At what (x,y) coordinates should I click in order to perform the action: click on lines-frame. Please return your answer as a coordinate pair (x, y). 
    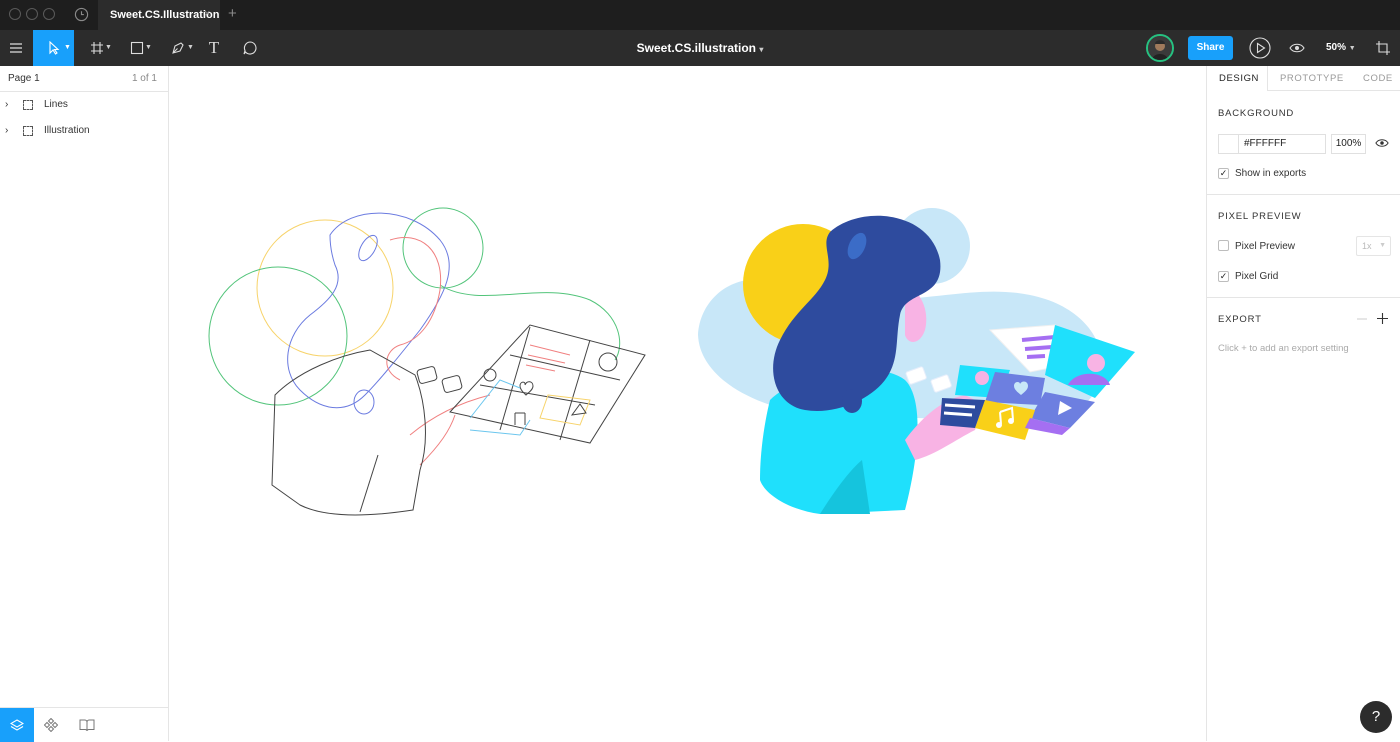
    Looking at the image, I should click on (427, 361).